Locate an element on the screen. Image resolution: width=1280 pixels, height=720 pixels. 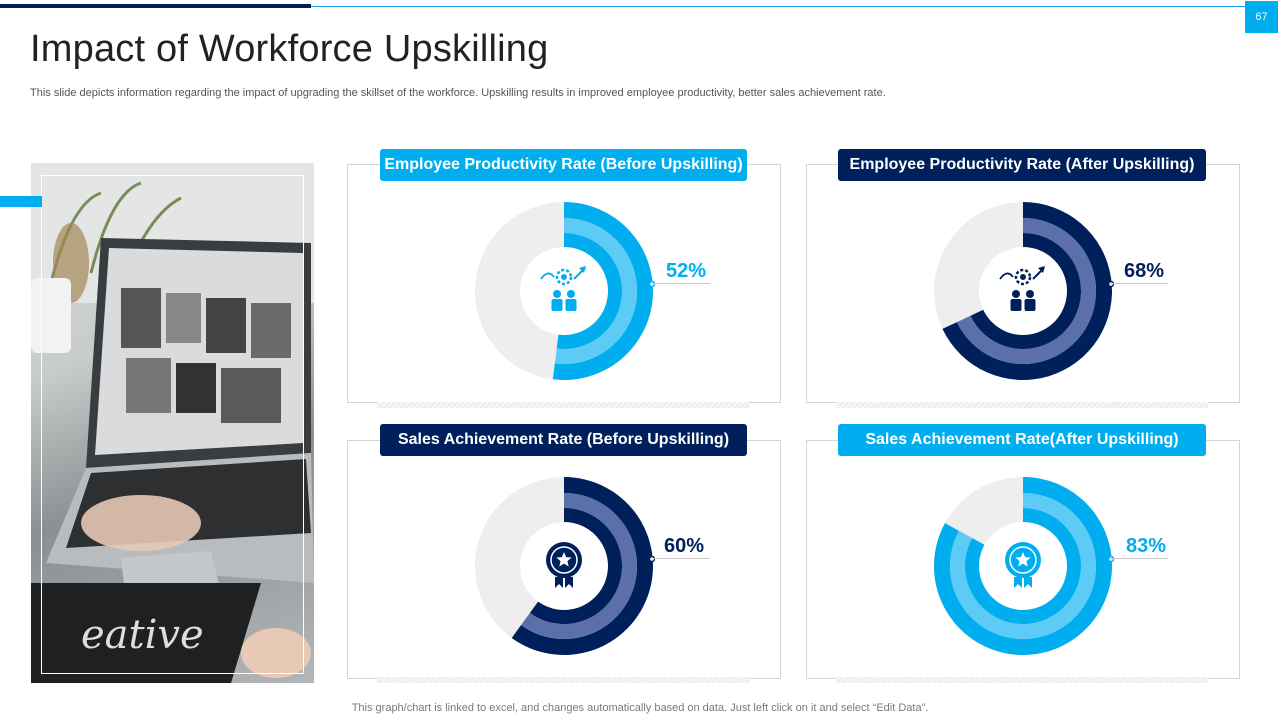
panel-1-shadow is located at coordinates (563, 405).